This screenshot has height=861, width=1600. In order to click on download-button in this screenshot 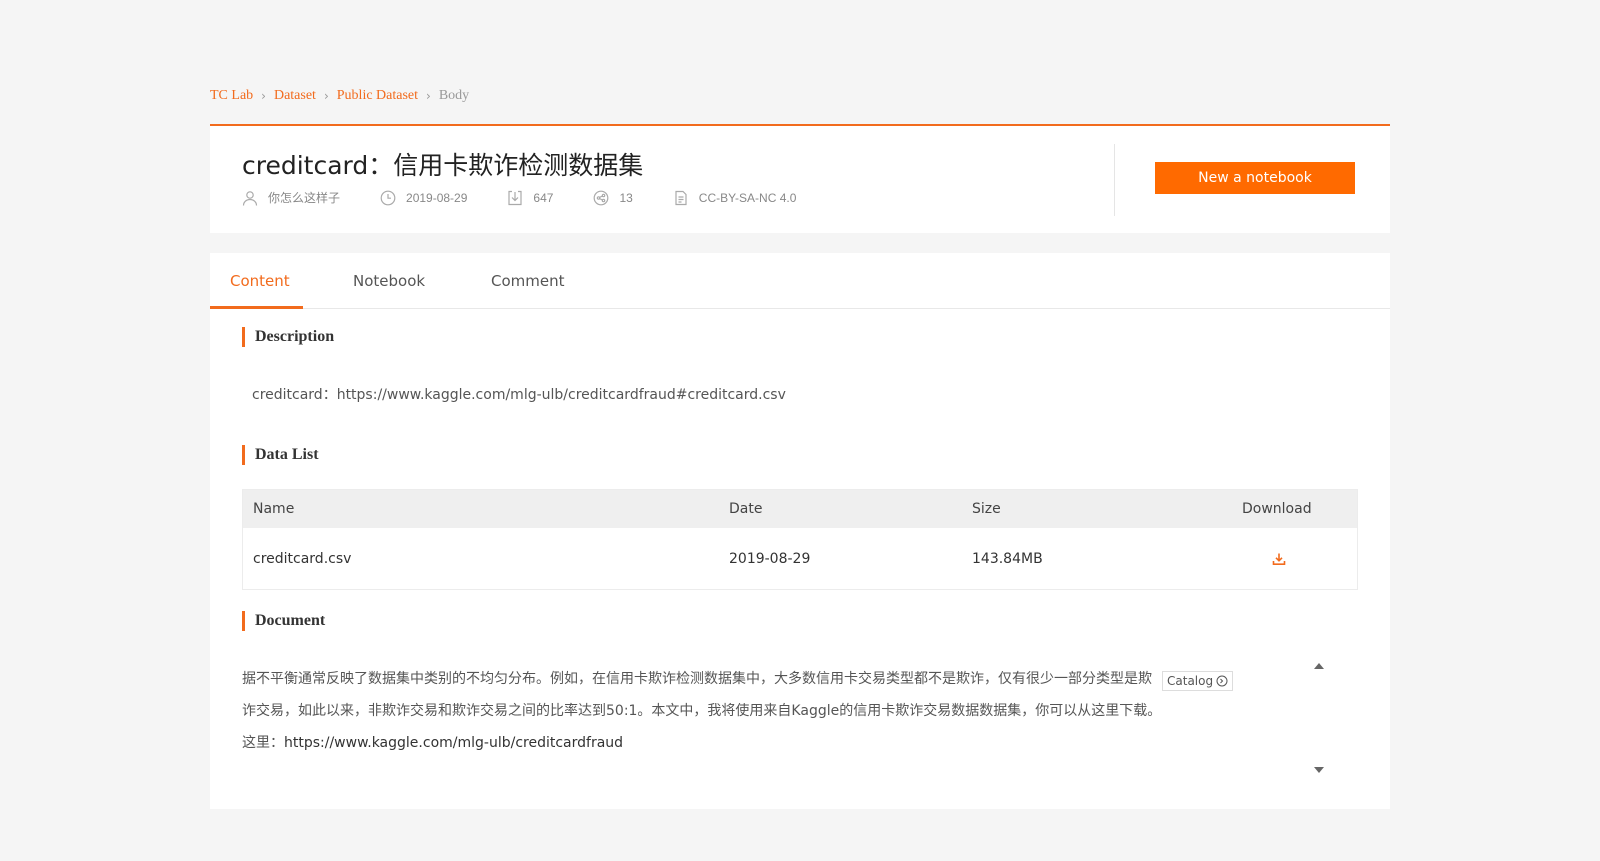, I will do `click(1279, 559)`.